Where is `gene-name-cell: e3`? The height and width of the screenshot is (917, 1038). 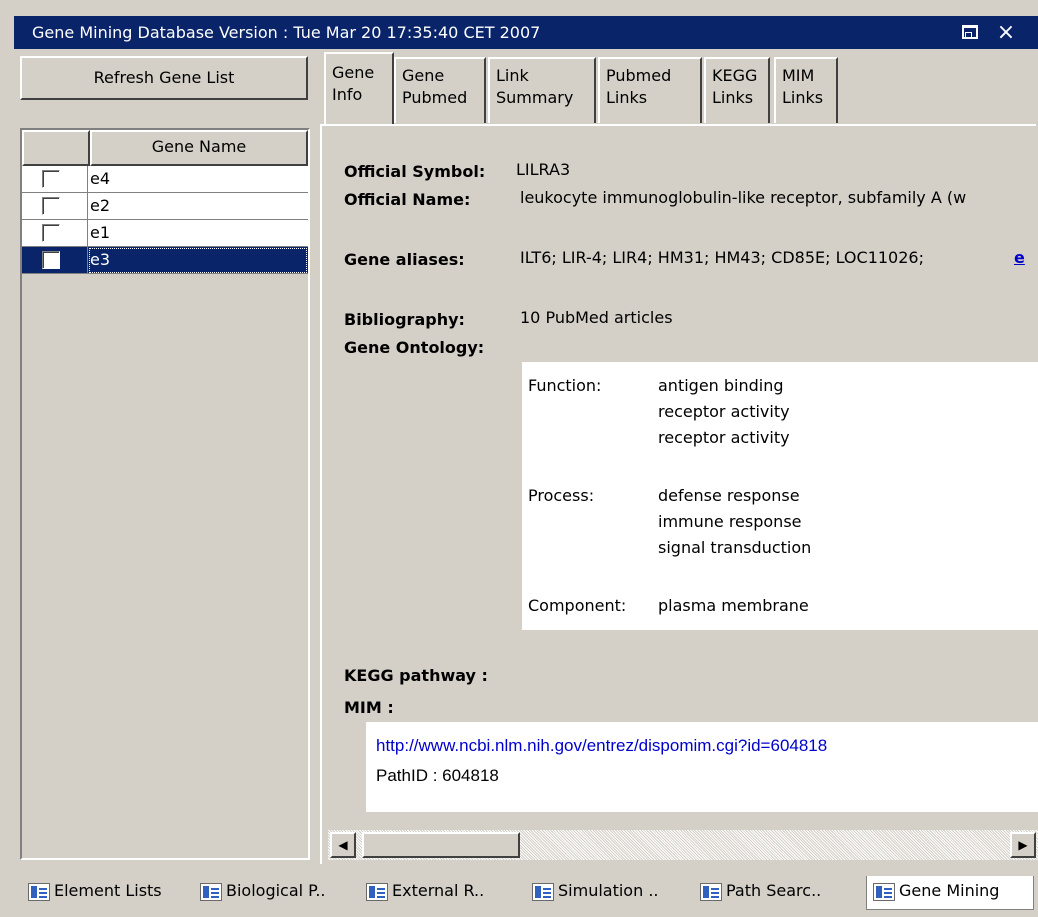
gene-name-cell: e3 is located at coordinates (198, 260).